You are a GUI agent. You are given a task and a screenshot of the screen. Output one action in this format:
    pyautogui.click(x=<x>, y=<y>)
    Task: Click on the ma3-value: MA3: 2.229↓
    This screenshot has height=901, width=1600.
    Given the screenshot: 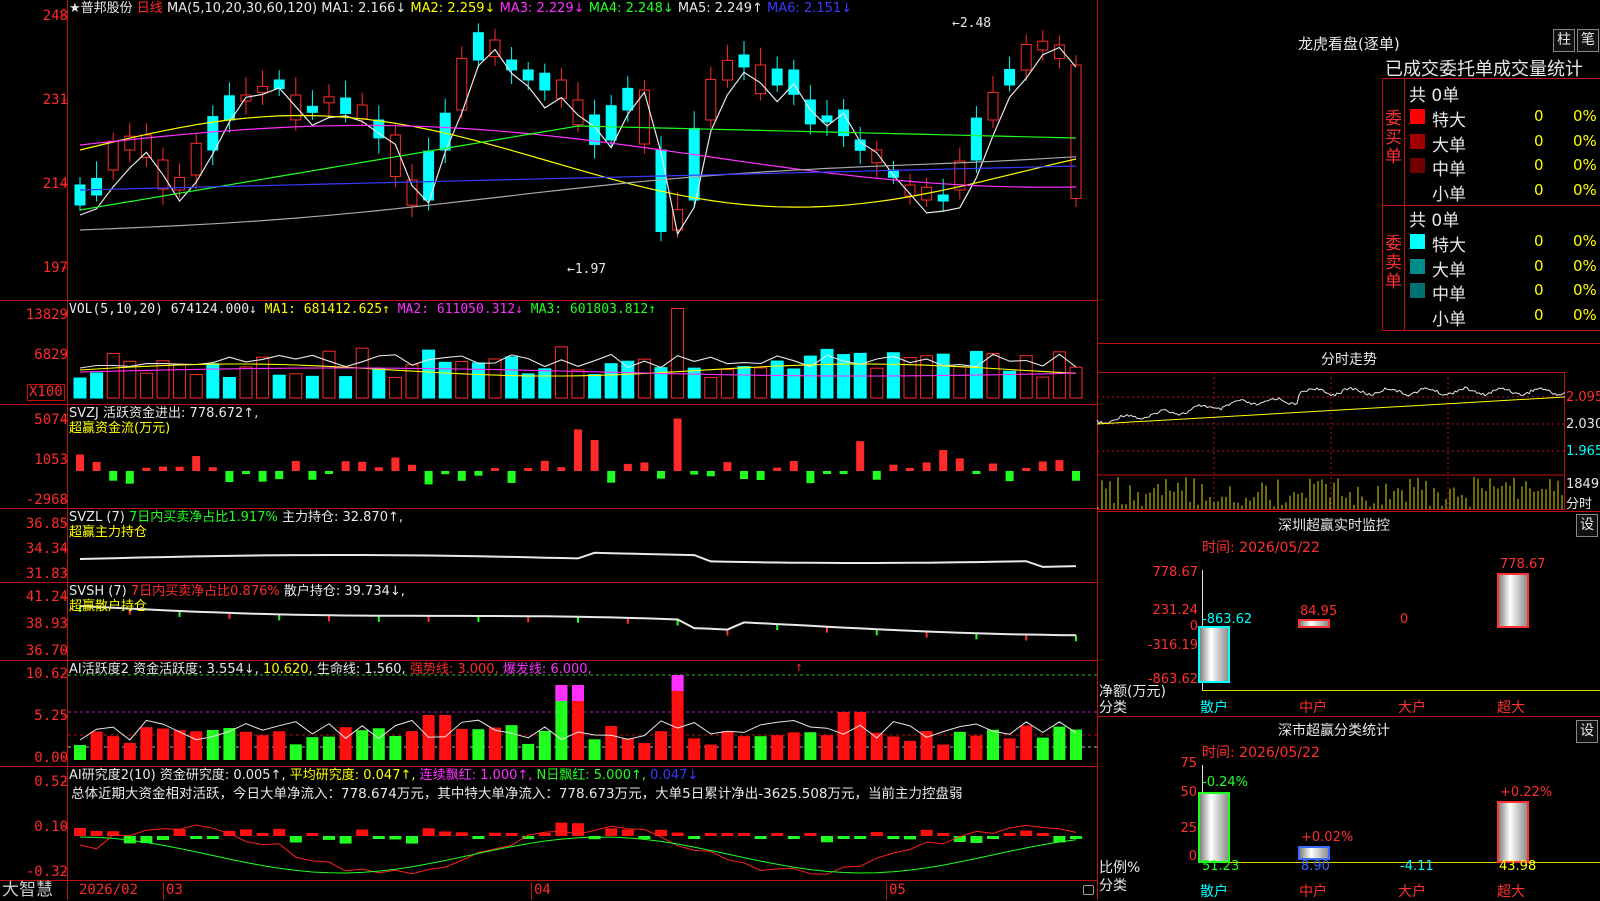 What is the action you would take?
    pyautogui.click(x=542, y=8)
    